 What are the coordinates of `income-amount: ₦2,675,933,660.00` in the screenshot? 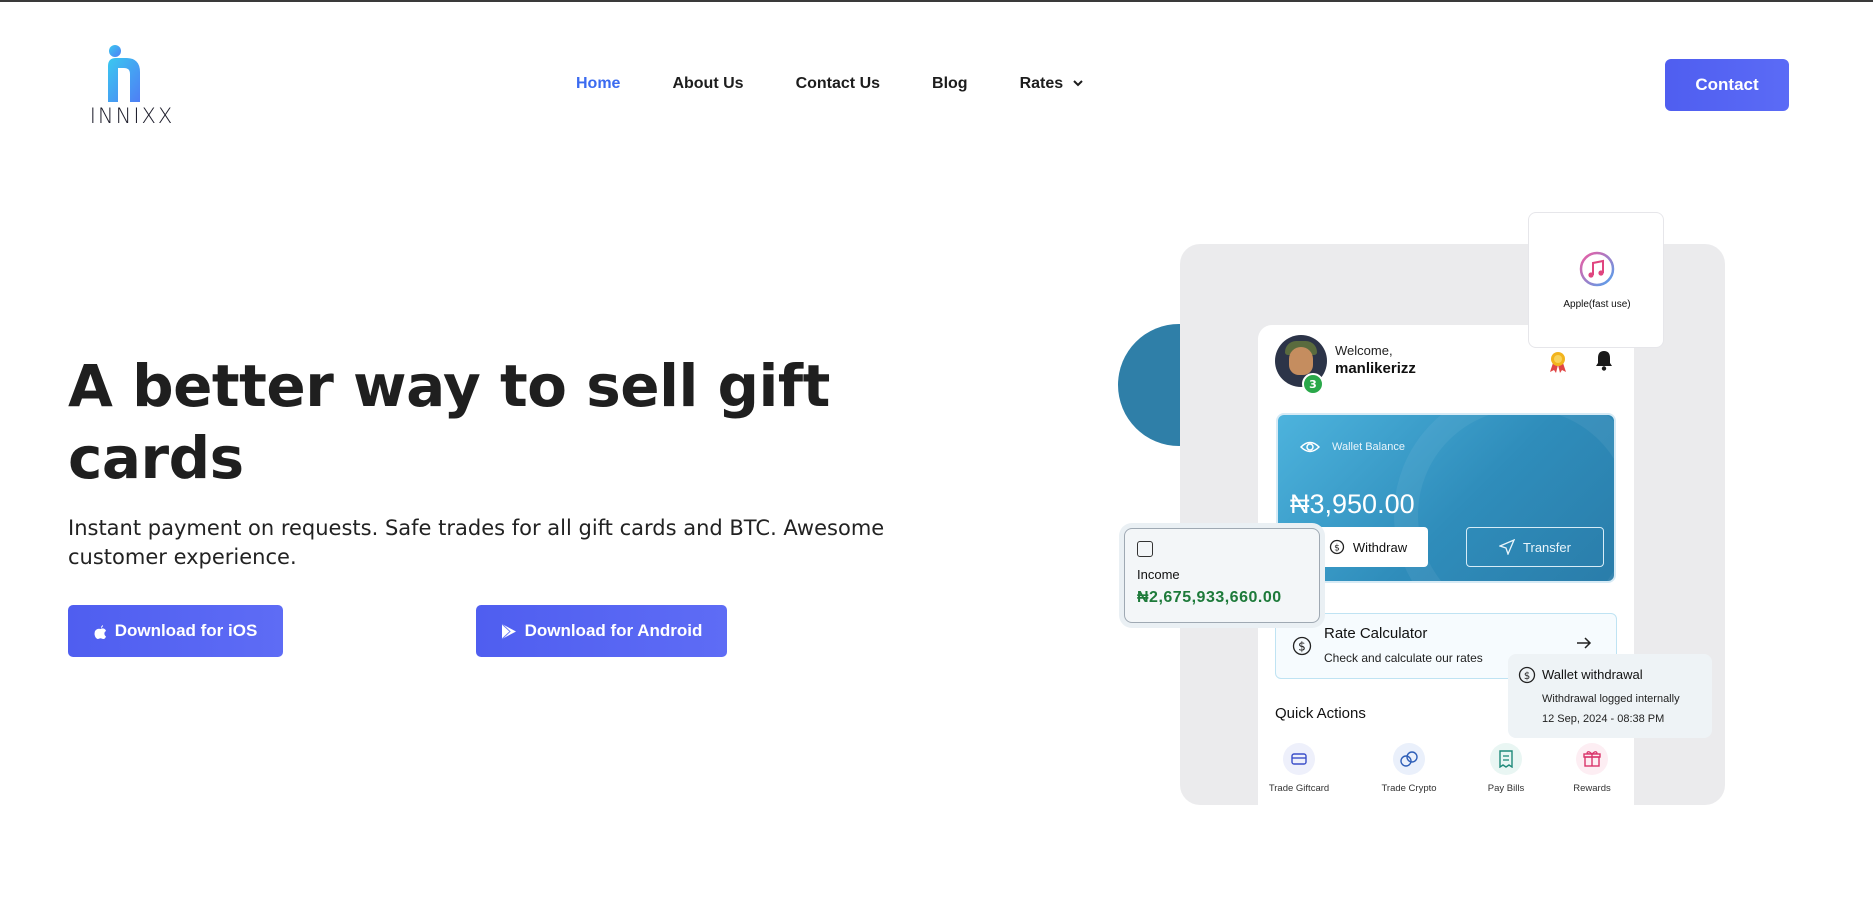 It's located at (1209, 597).